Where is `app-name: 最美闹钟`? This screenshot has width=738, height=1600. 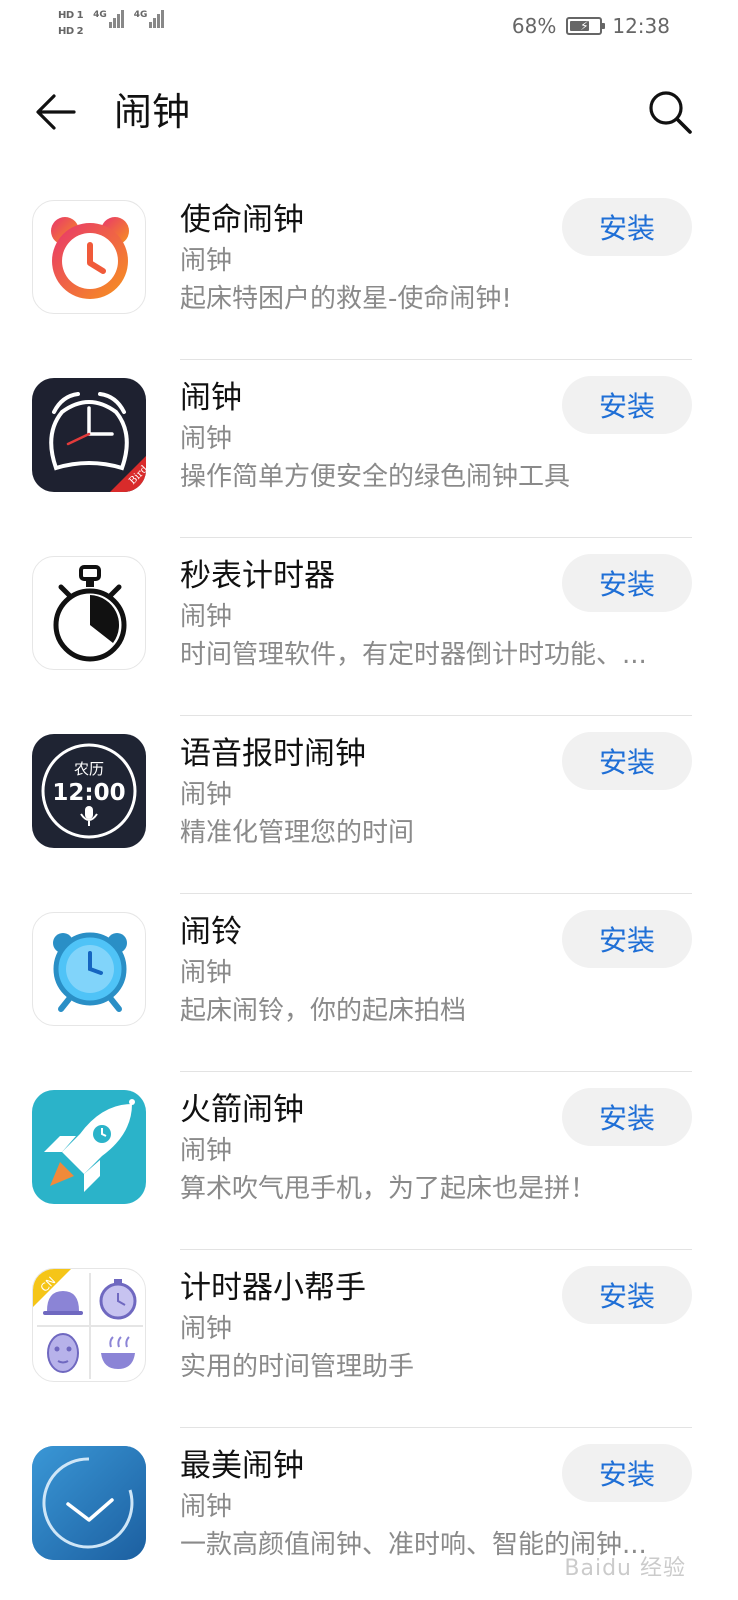 app-name: 最美闹钟 is located at coordinates (242, 1466).